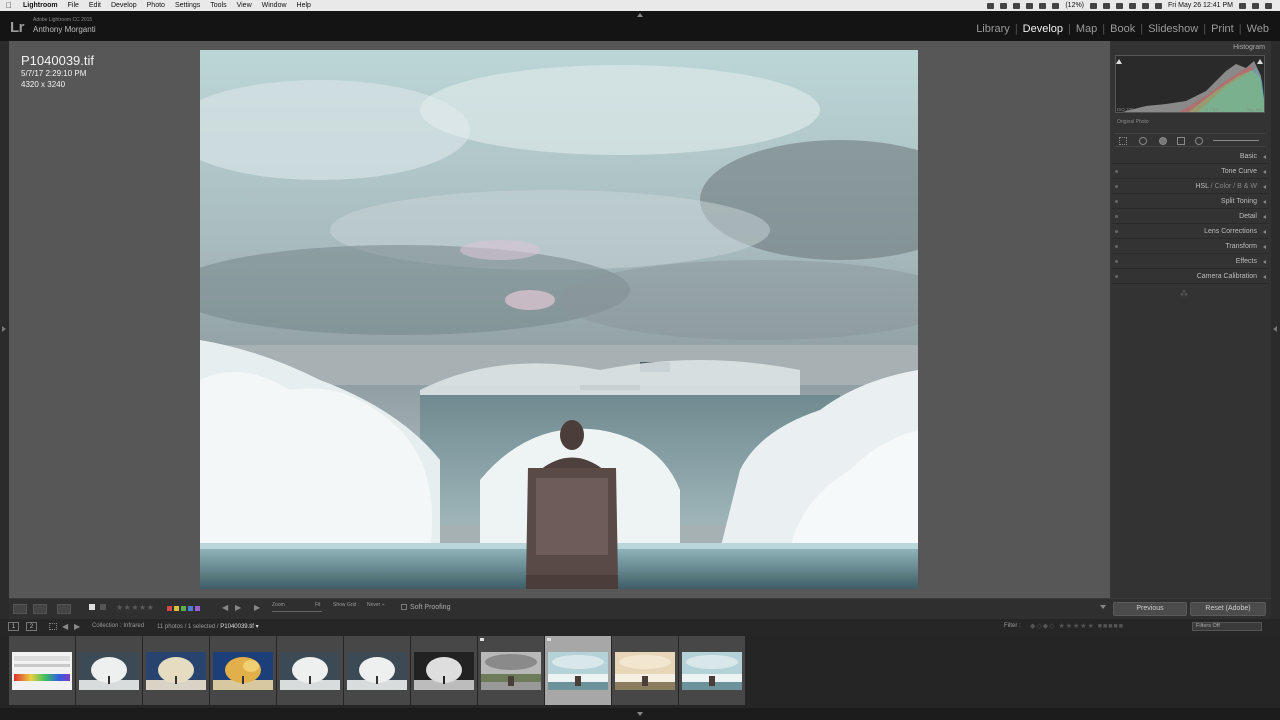 The image size is (1280, 720). What do you see at coordinates (64, 609) in the screenshot?
I see `before-after-split-button` at bounding box center [64, 609].